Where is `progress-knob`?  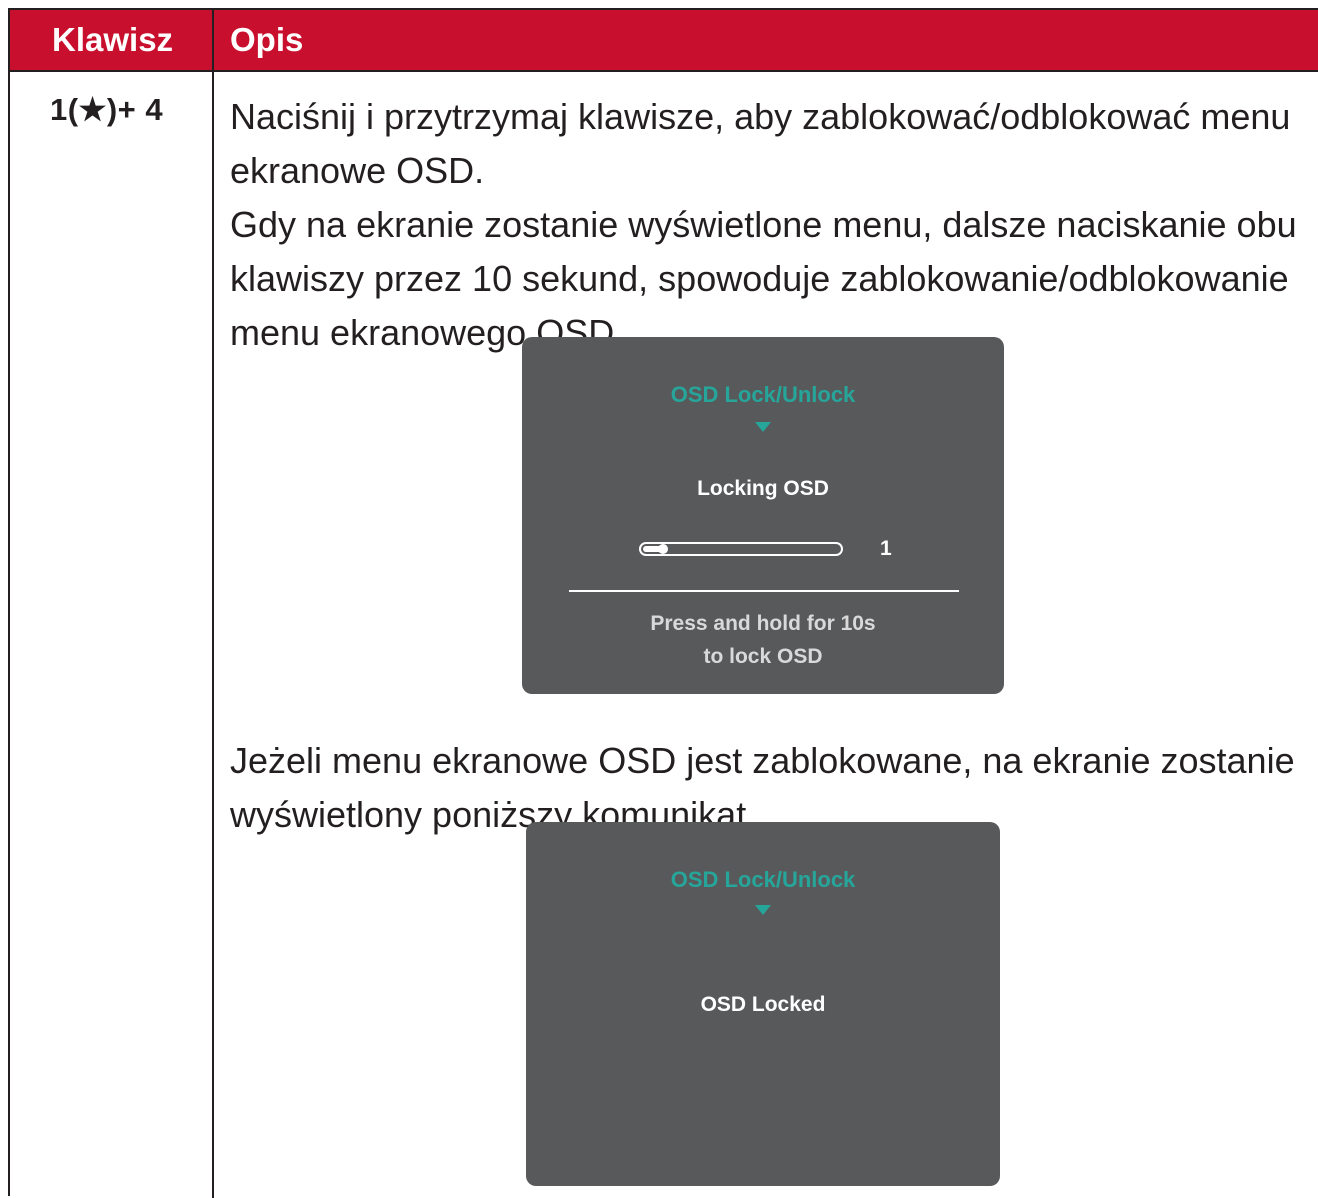
progress-knob is located at coordinates (662, 549).